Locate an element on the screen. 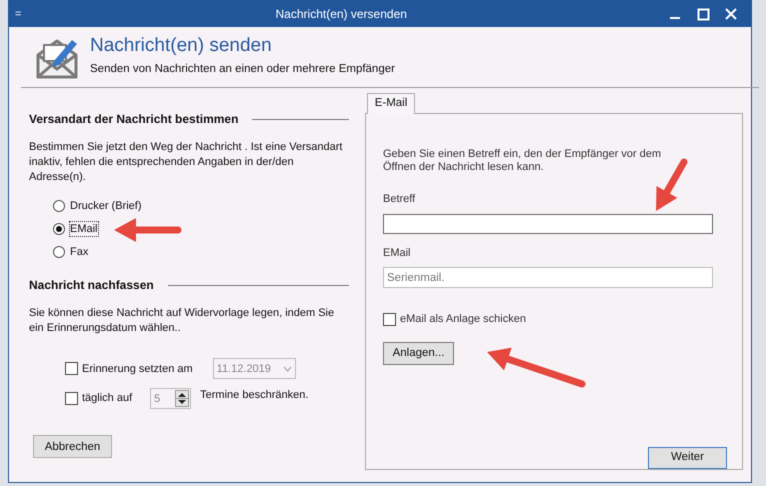  menu-glyph: = is located at coordinates (18, 14).